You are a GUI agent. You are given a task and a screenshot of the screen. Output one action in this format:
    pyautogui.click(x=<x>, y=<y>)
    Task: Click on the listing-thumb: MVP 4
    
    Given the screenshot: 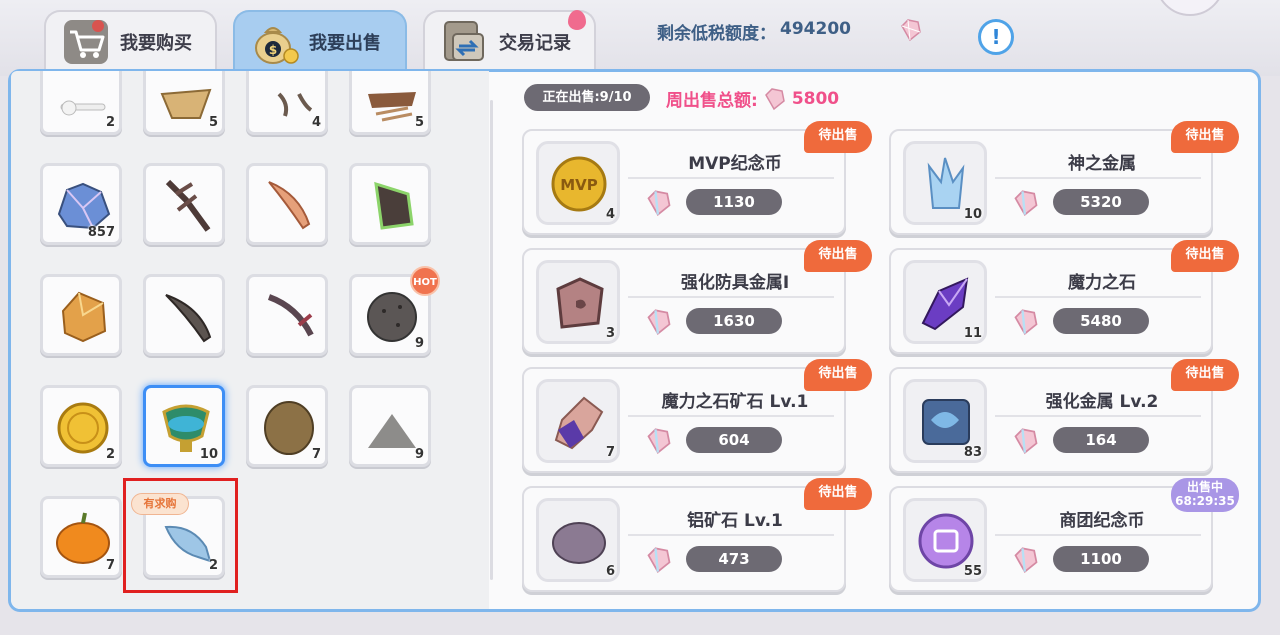 What is the action you would take?
    pyautogui.click(x=578, y=183)
    